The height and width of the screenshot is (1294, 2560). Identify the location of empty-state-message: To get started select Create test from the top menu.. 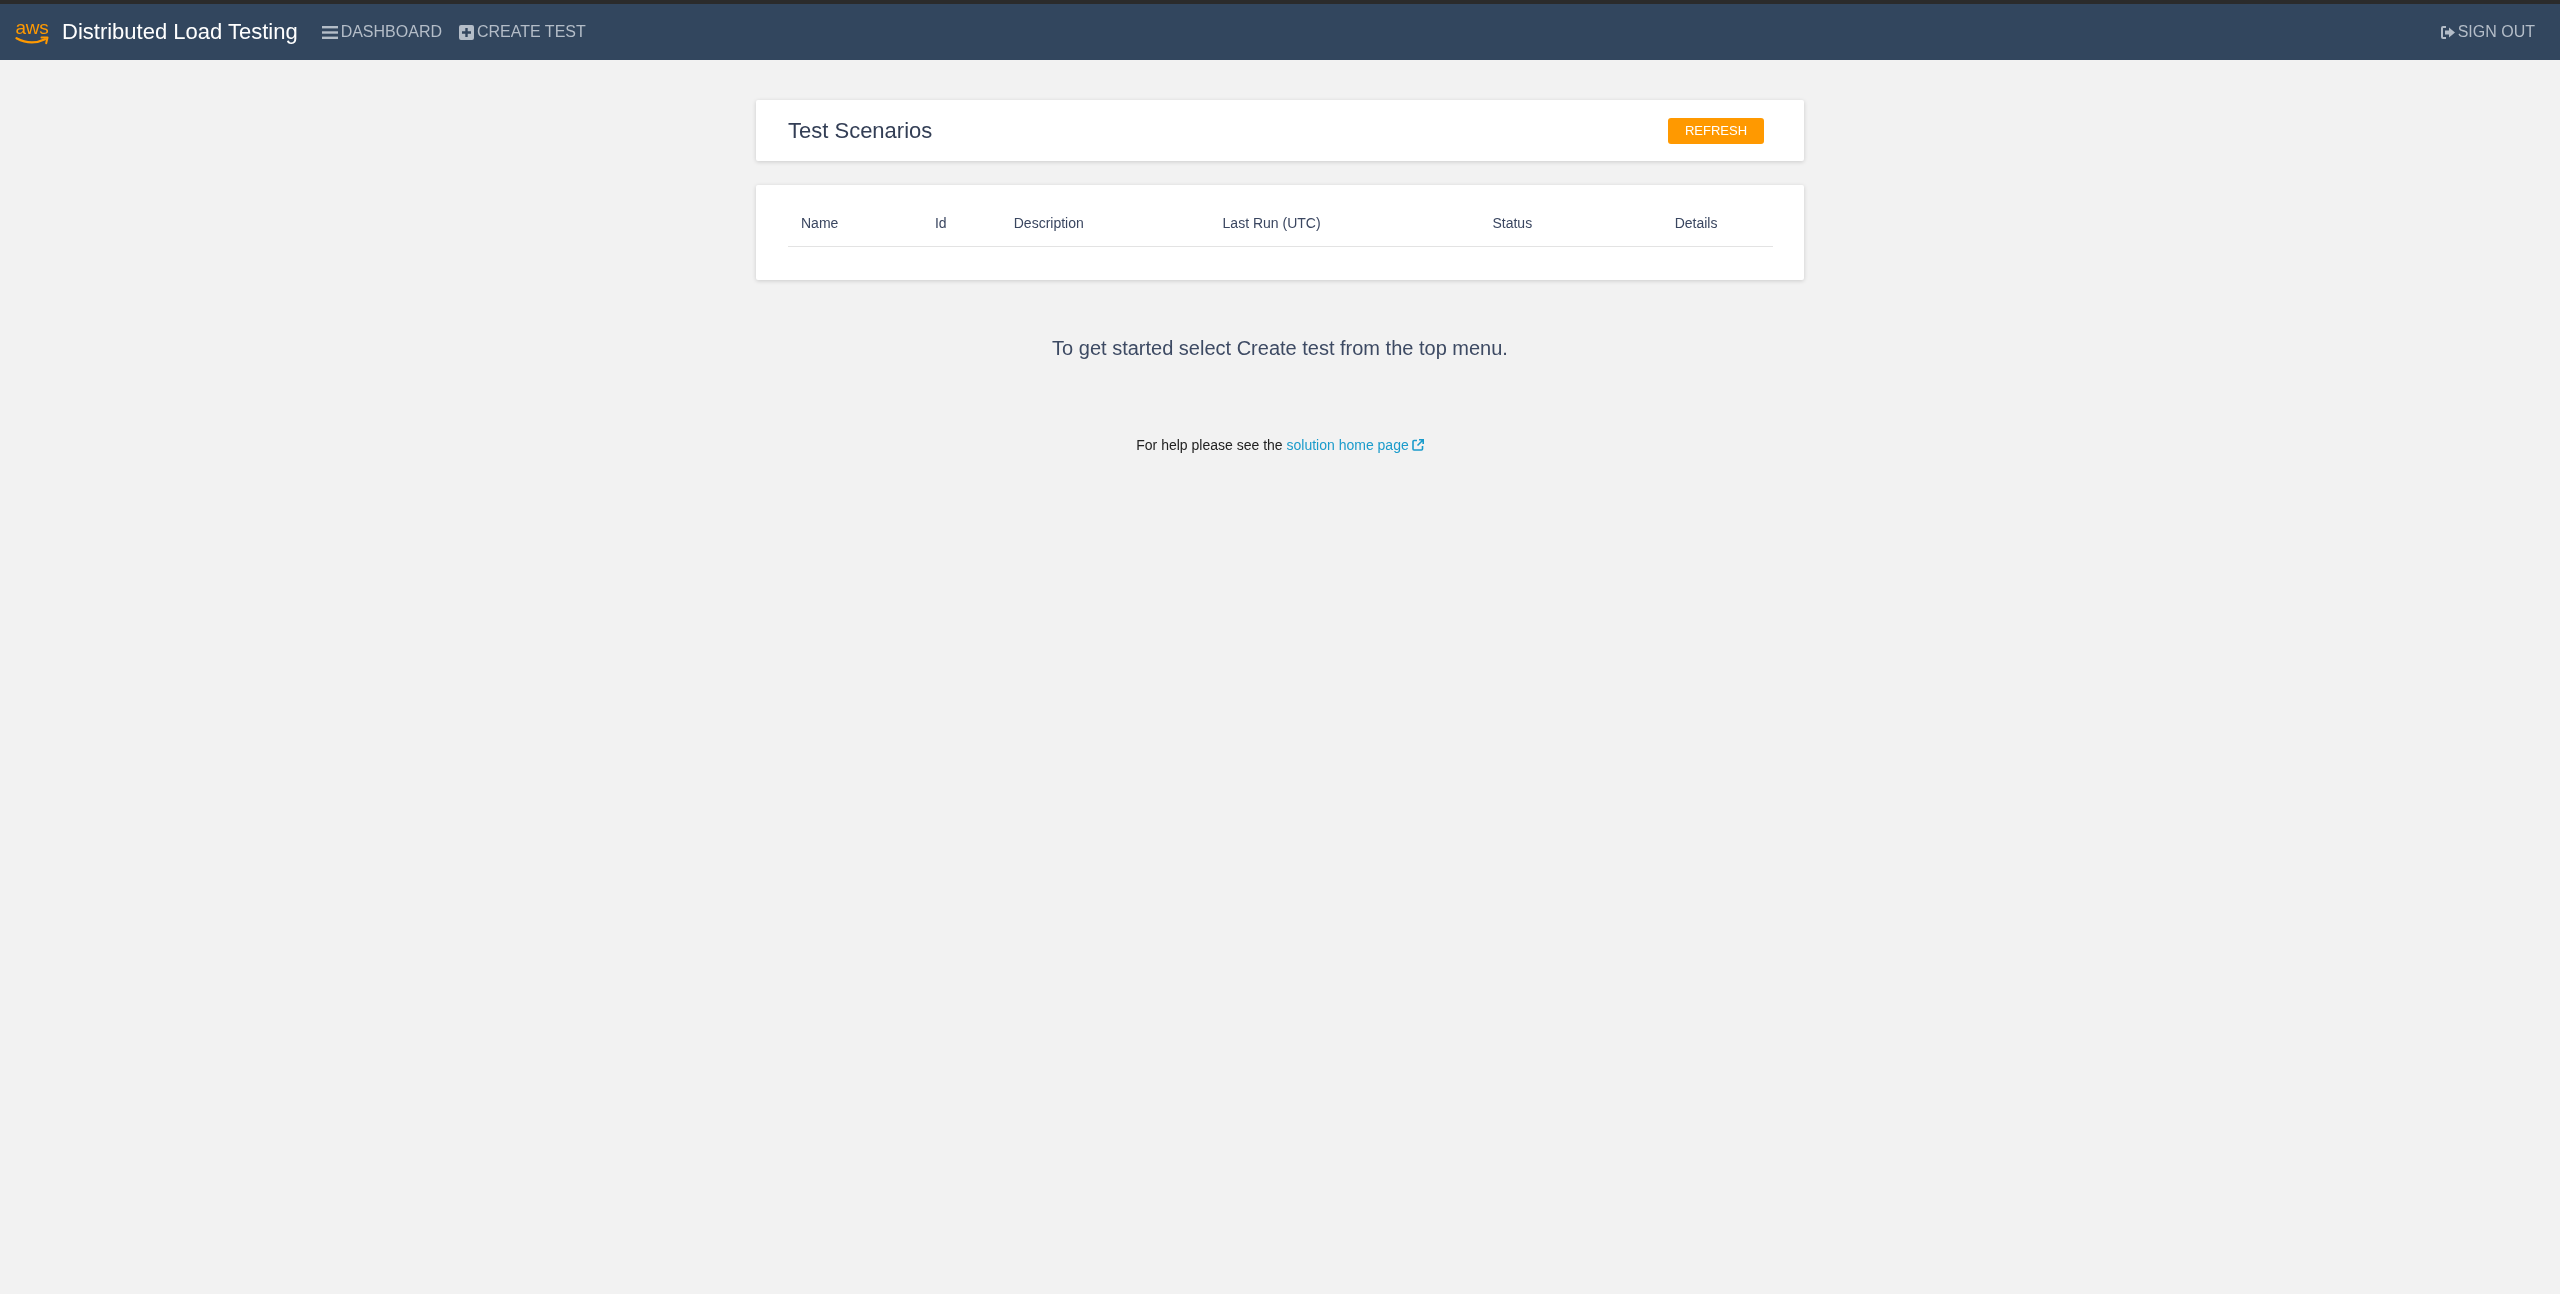
(1280, 348).